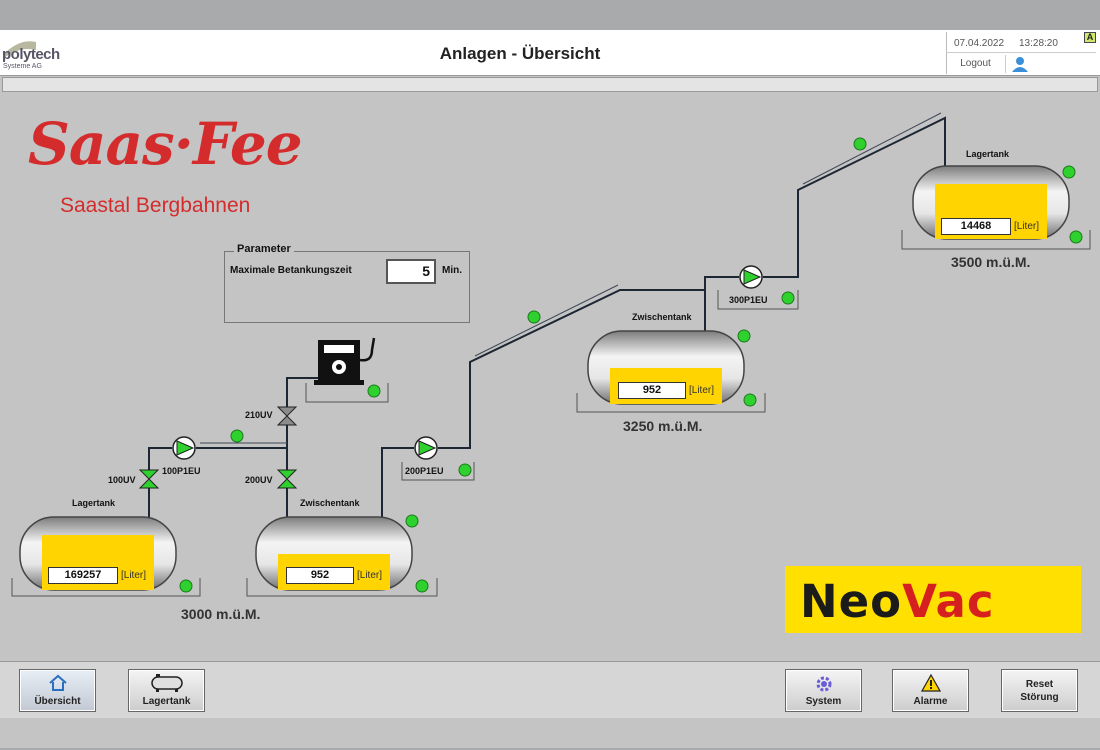 The image size is (1100, 750). What do you see at coordinates (83, 575) in the screenshot?
I see `tank-value-lagertank-3000: 169257` at bounding box center [83, 575].